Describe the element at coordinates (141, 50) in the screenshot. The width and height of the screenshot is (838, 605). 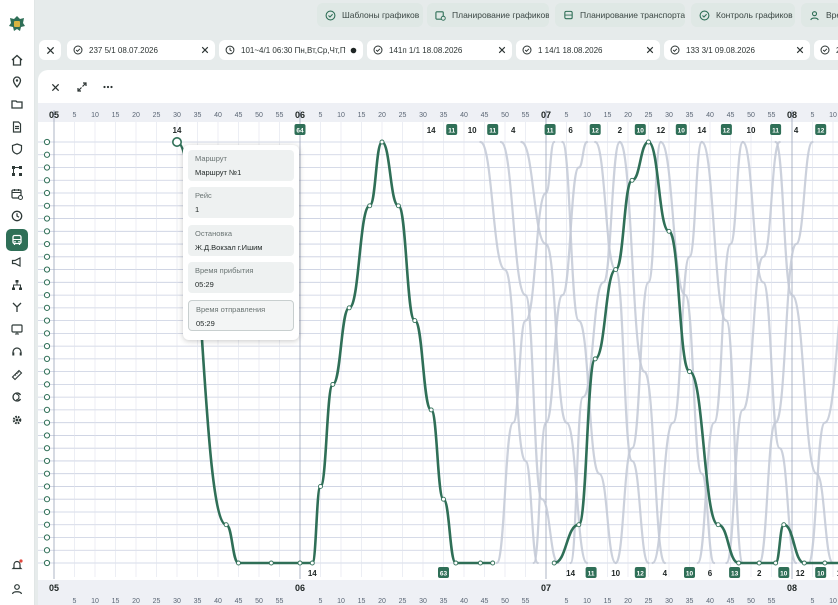
I see `tab-schedule: 237 5/1 08.07.2026` at that location.